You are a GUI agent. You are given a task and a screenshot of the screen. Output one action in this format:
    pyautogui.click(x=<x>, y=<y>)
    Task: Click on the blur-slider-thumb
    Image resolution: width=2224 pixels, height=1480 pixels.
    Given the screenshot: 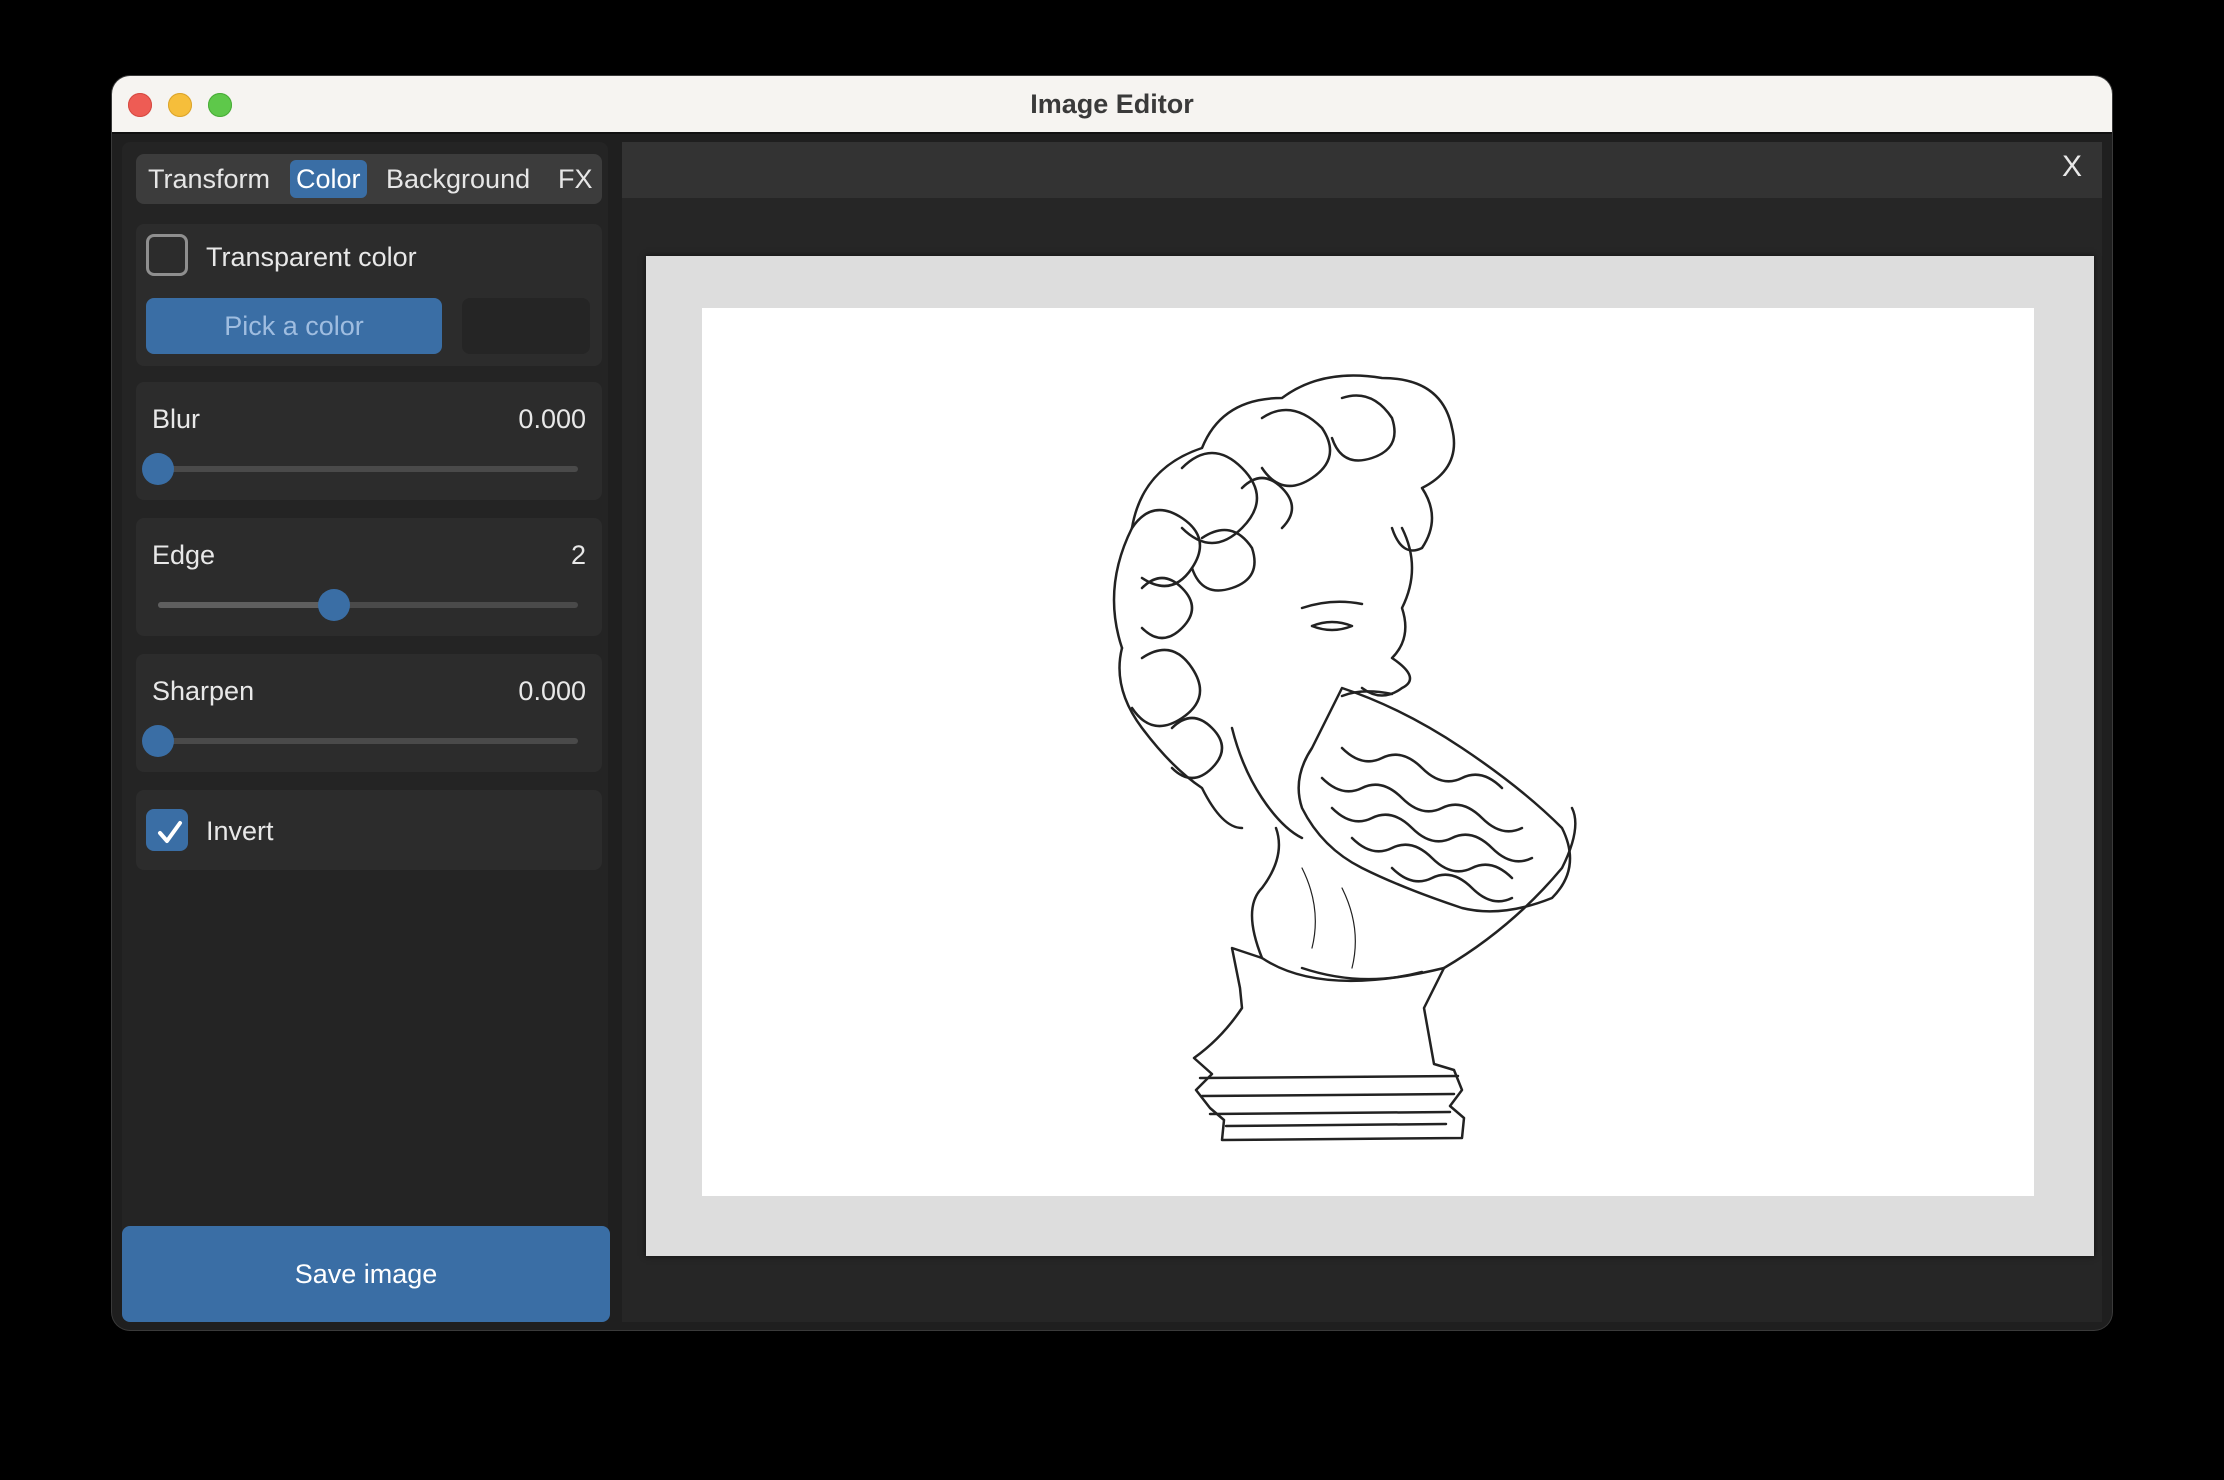 What is the action you would take?
    pyautogui.click(x=158, y=469)
    